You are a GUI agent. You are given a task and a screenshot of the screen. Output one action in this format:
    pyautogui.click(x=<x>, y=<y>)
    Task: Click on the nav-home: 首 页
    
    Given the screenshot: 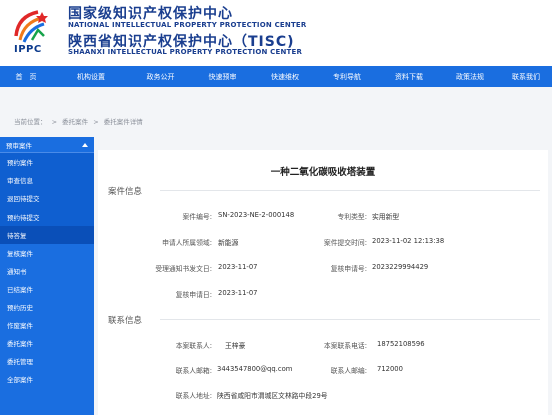 What is the action you would take?
    pyautogui.click(x=26, y=77)
    